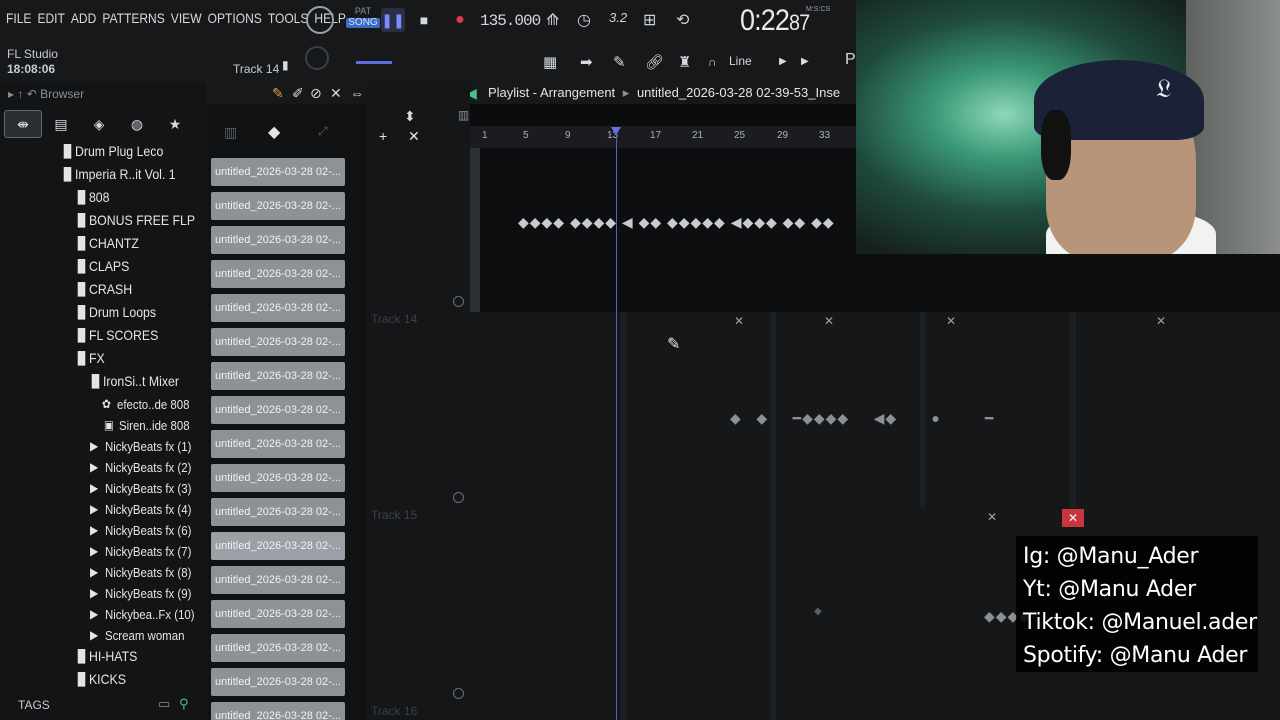  I want to click on audio-clip-waveform: ◆, so click(818, 611).